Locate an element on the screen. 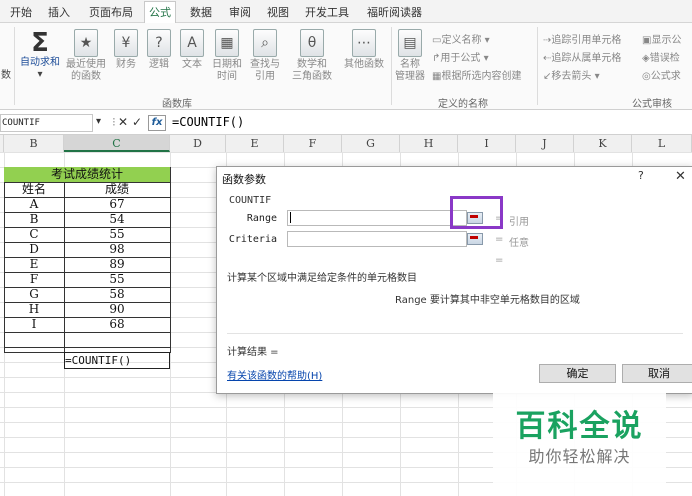 Image resolution: width=692 pixels, height=496 pixels. evaluate-formula-button: ◎公式求 is located at coordinates (661, 74).